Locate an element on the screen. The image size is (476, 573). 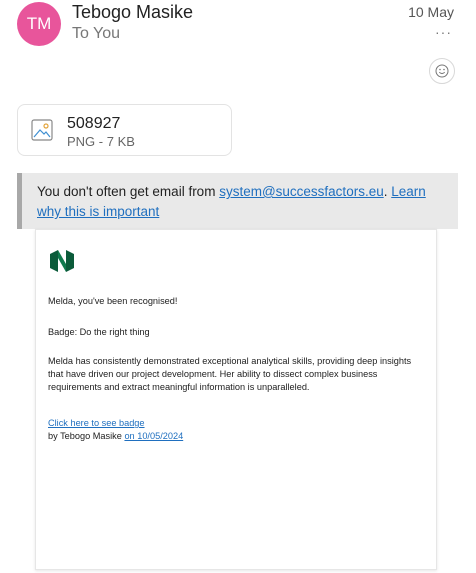
attachment-meta: PNG - 7 KB is located at coordinates (101, 141).